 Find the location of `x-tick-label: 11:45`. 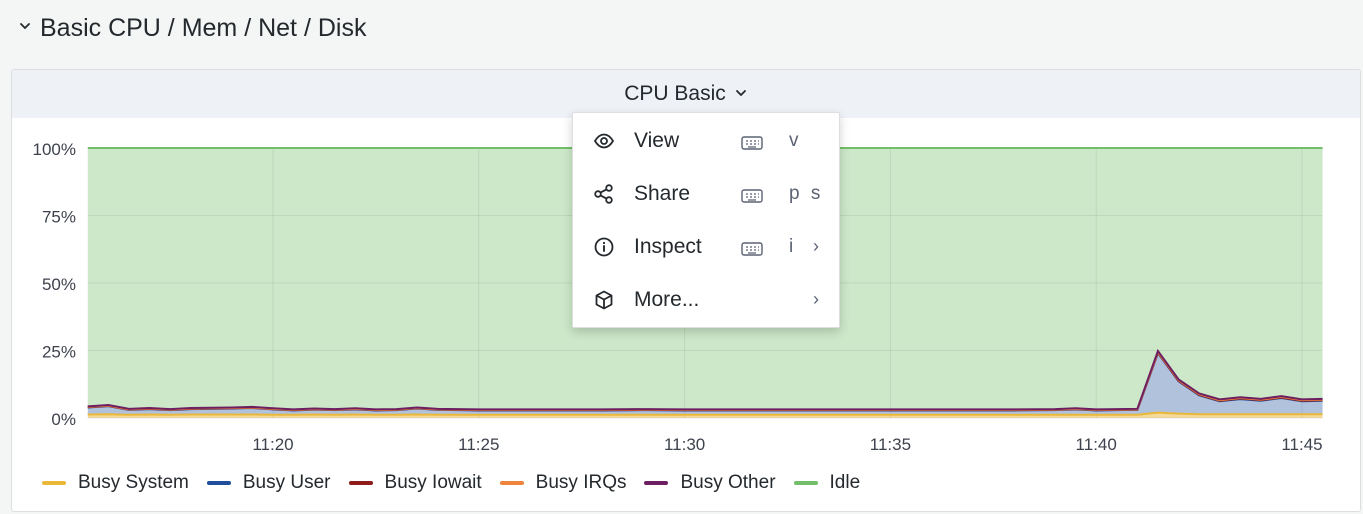

x-tick-label: 11:45 is located at coordinates (1301, 444).